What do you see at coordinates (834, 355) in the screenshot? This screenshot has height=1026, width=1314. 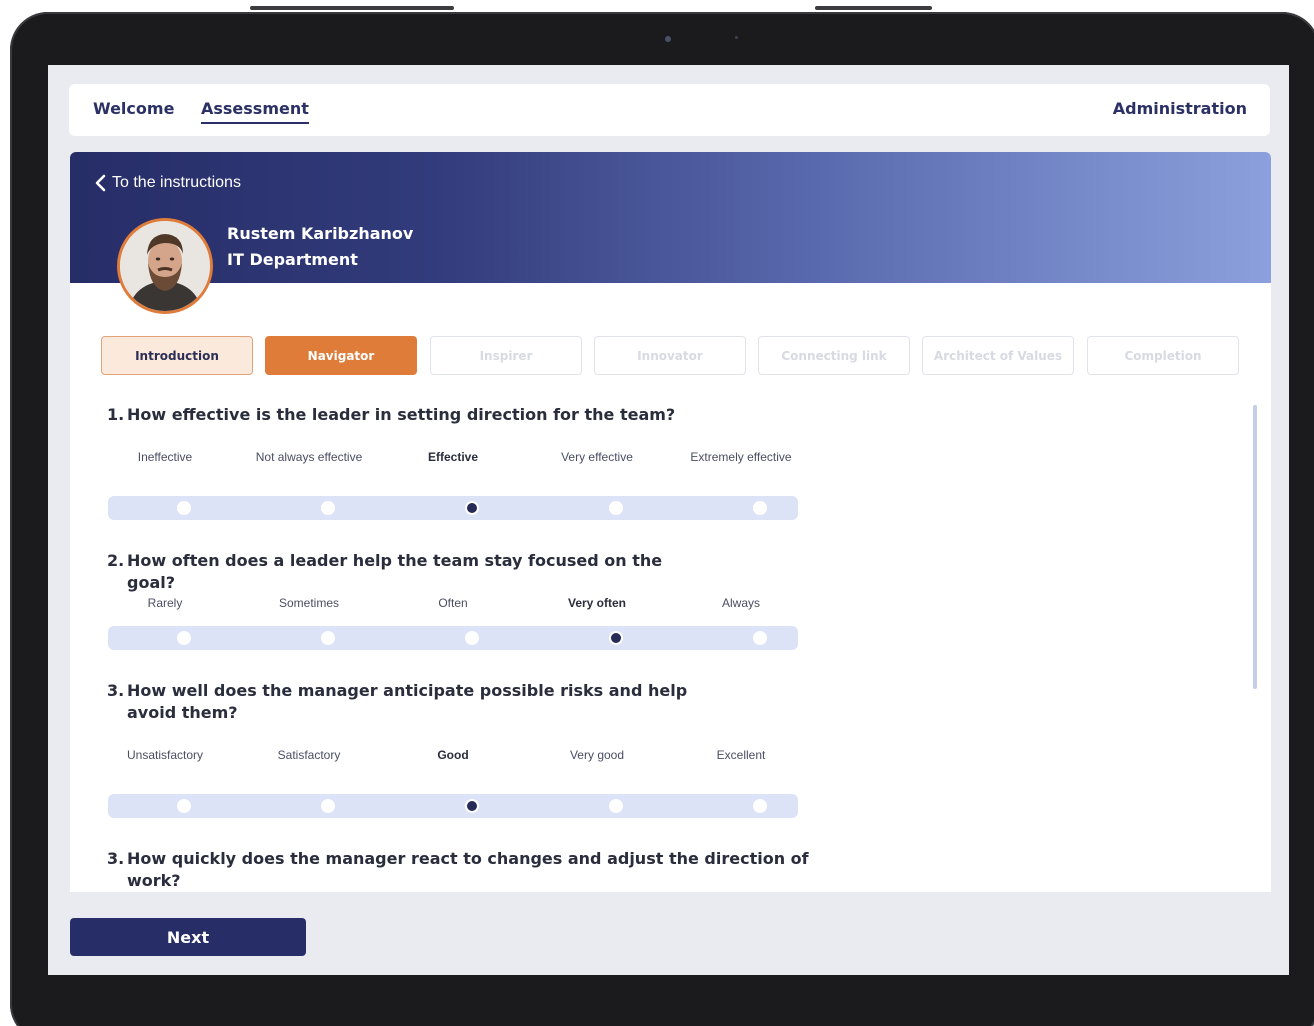 I see `step-connecting-link: Connecting link` at bounding box center [834, 355].